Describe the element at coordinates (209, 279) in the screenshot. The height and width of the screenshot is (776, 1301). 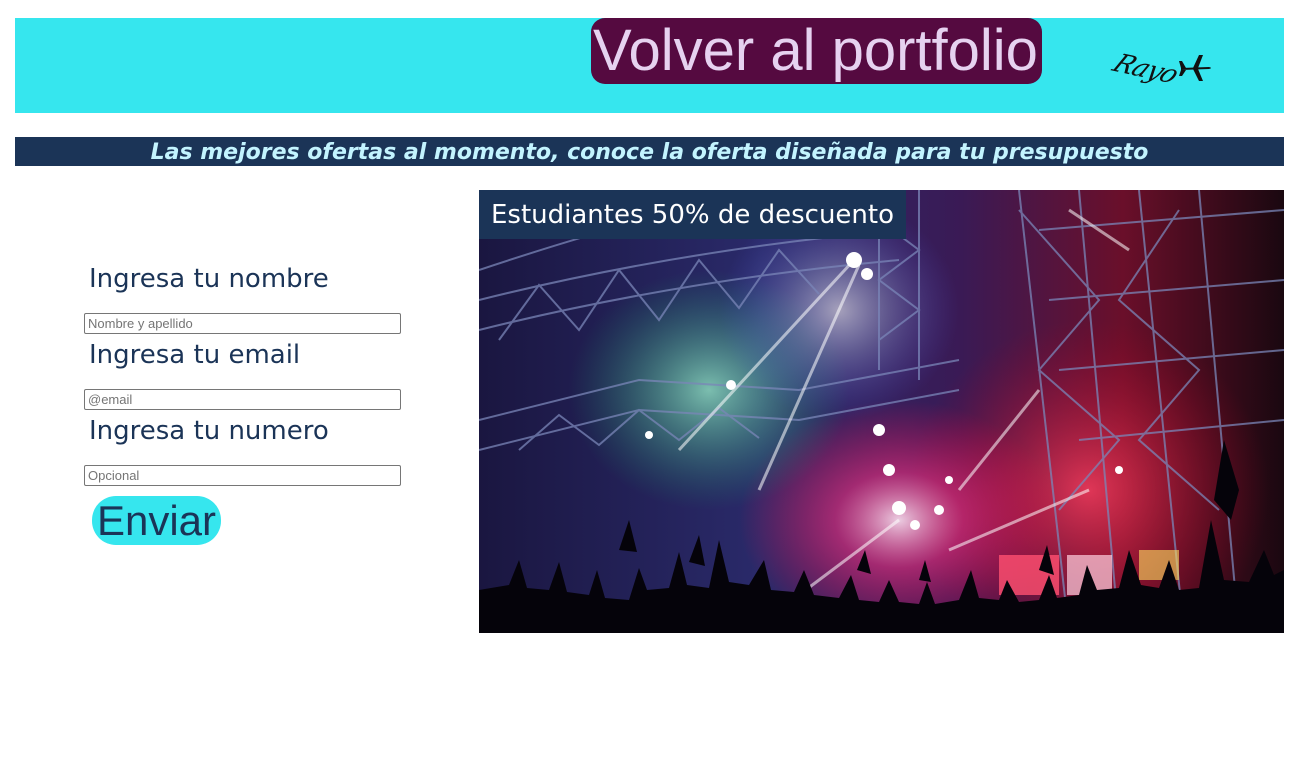
I see `name-label: Ingresa tu nombre` at that location.